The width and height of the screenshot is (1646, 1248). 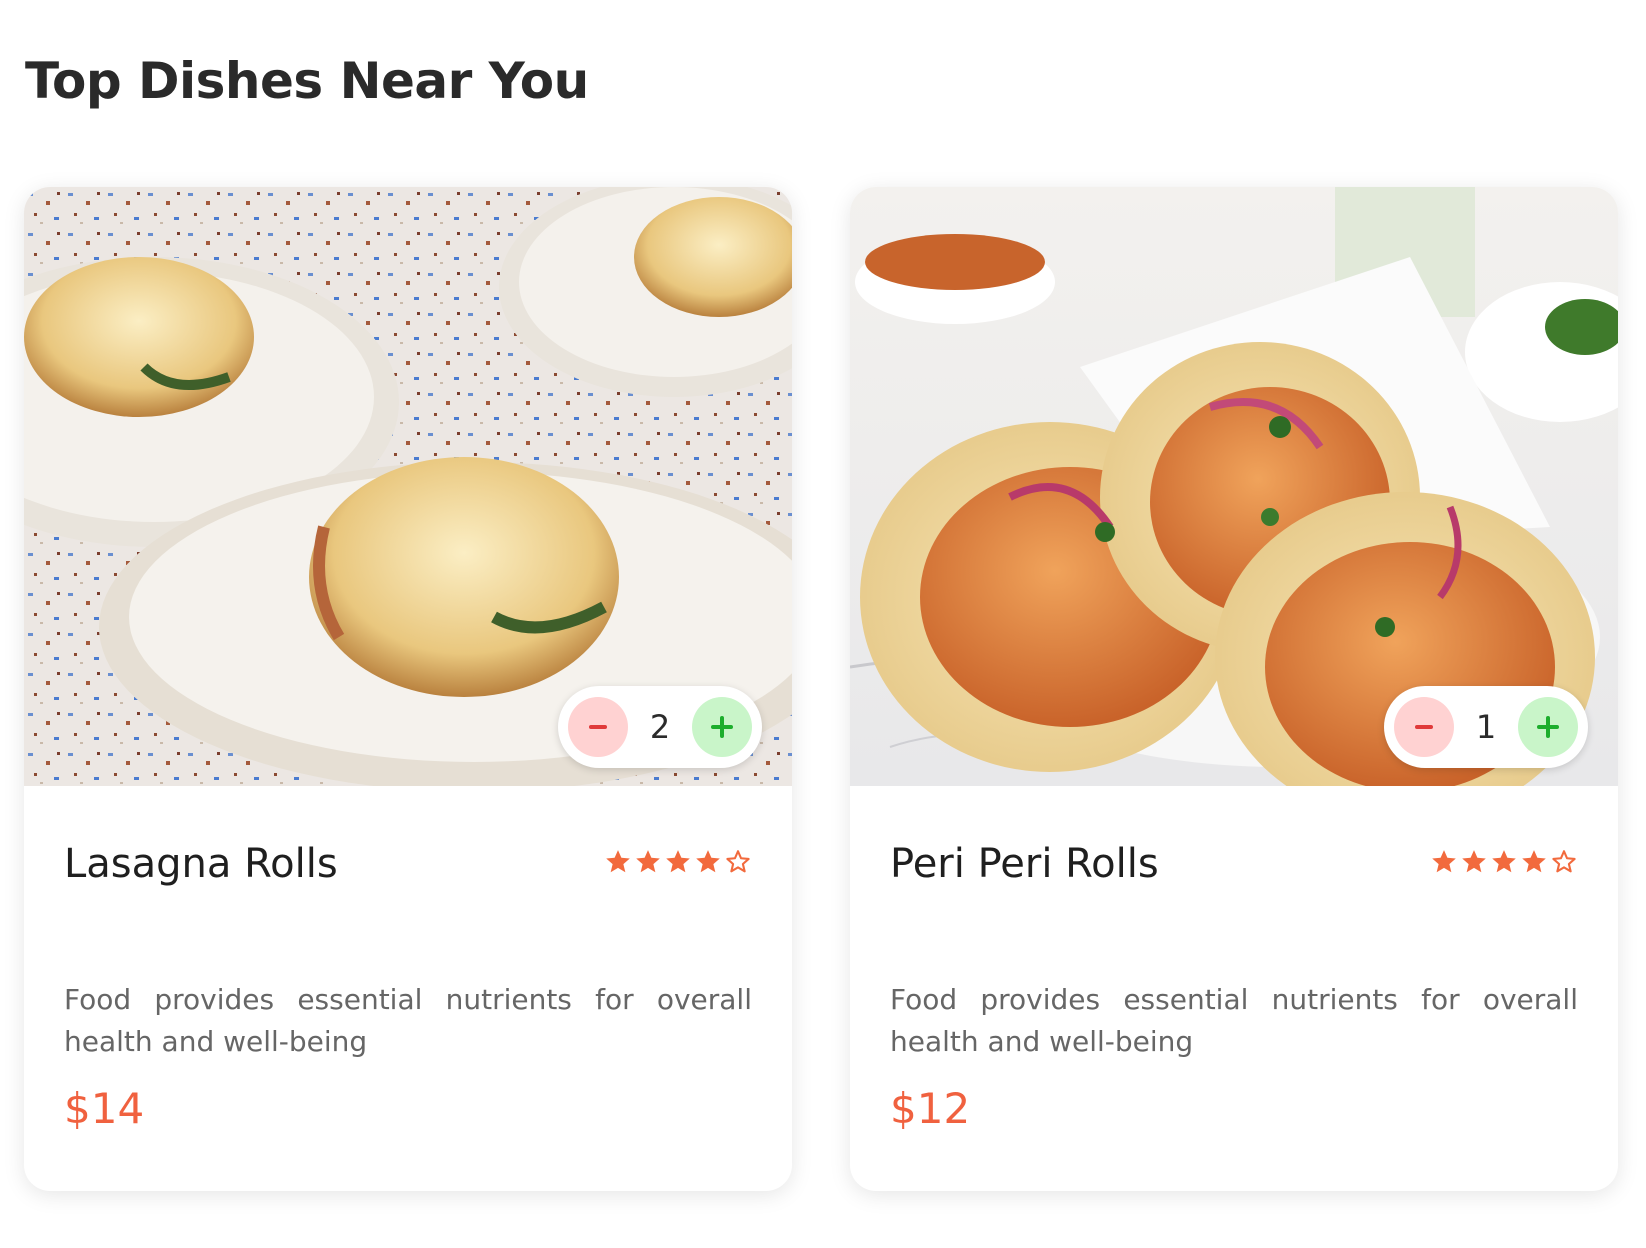 What do you see at coordinates (201, 864) in the screenshot?
I see `dish-name: Lasagna Rolls` at bounding box center [201, 864].